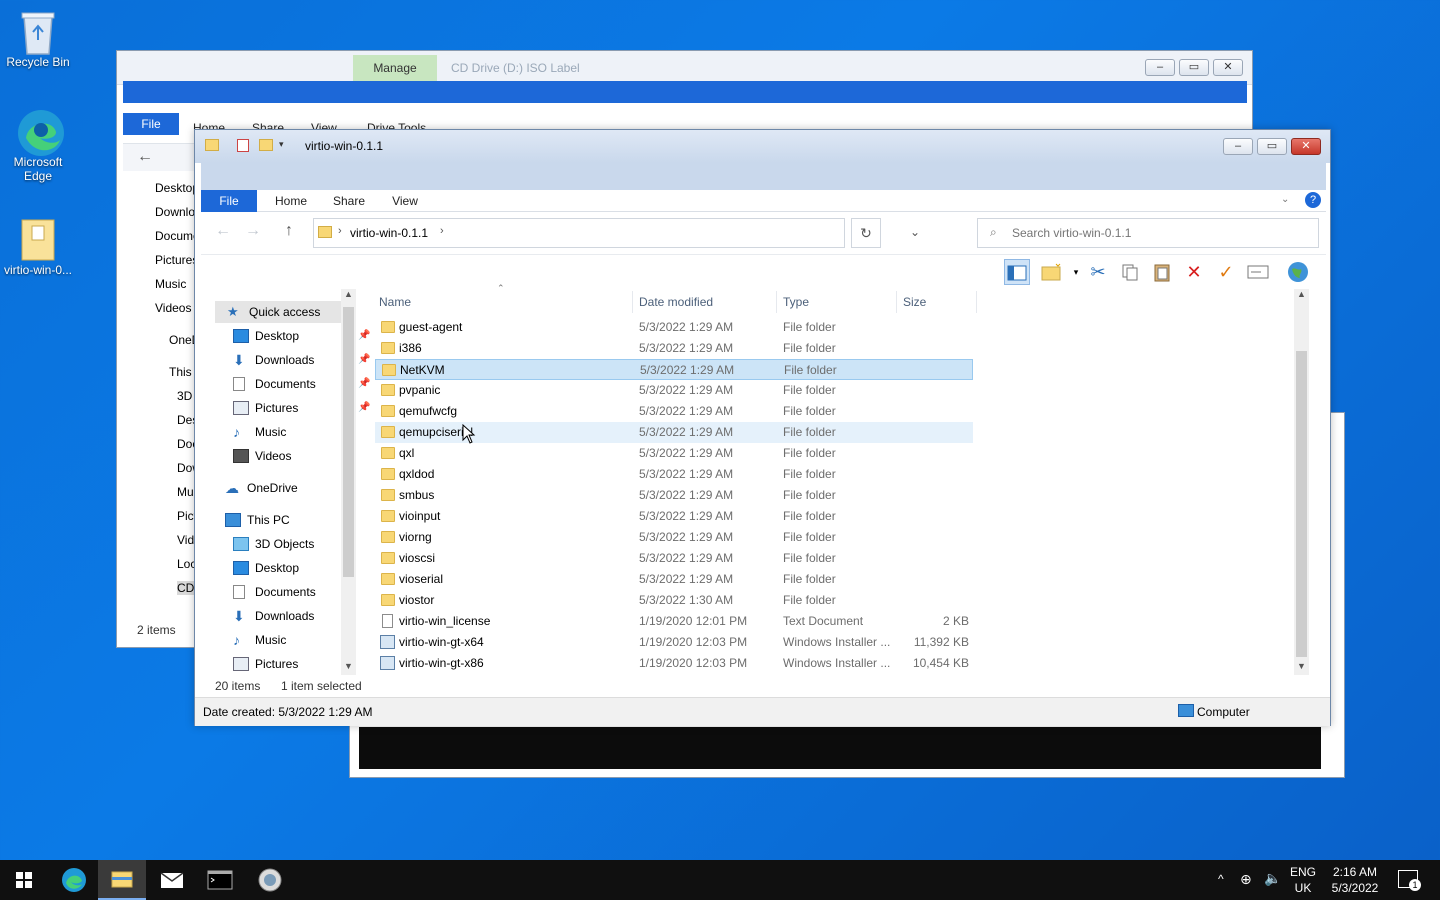  Describe the element at coordinates (1017, 272) in the screenshot. I see `preview-pane-icon` at that location.